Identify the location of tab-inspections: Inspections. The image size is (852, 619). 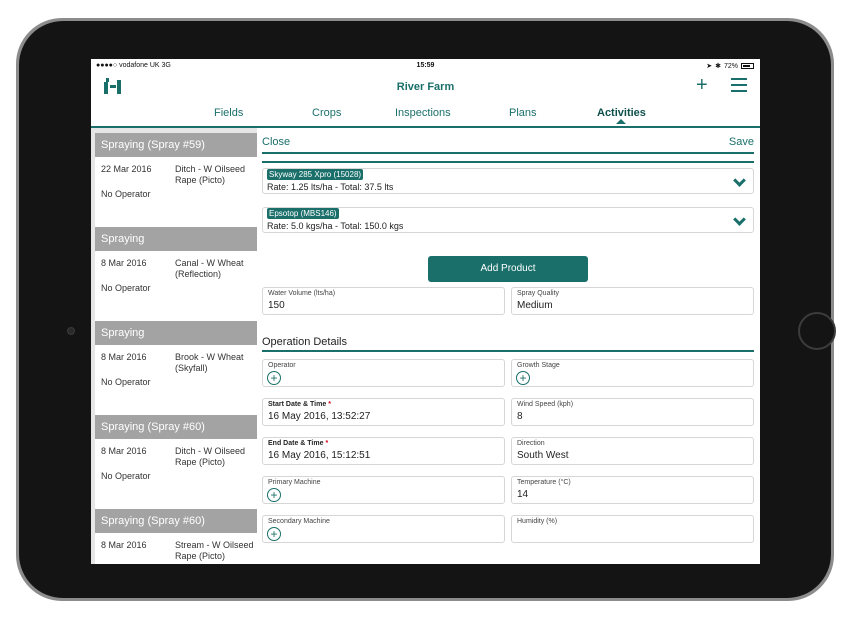
(423, 113).